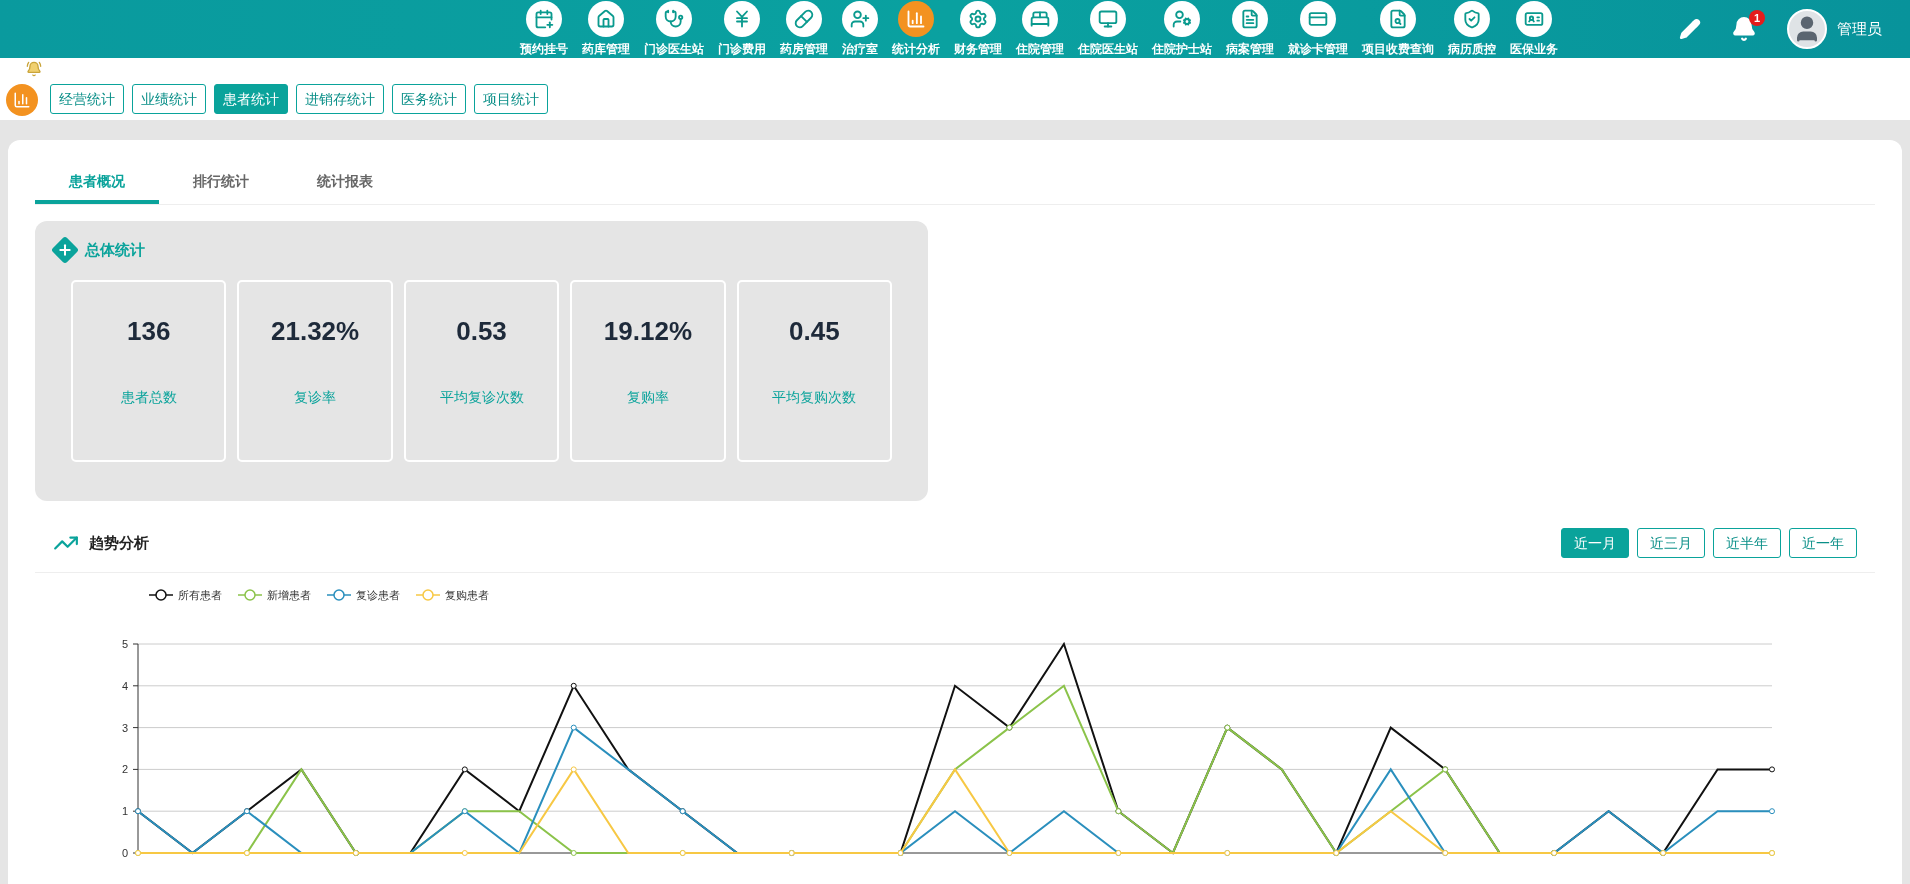 The width and height of the screenshot is (1910, 884). Describe the element at coordinates (1757, 18) in the screenshot. I see `notification-badge: 1` at that location.